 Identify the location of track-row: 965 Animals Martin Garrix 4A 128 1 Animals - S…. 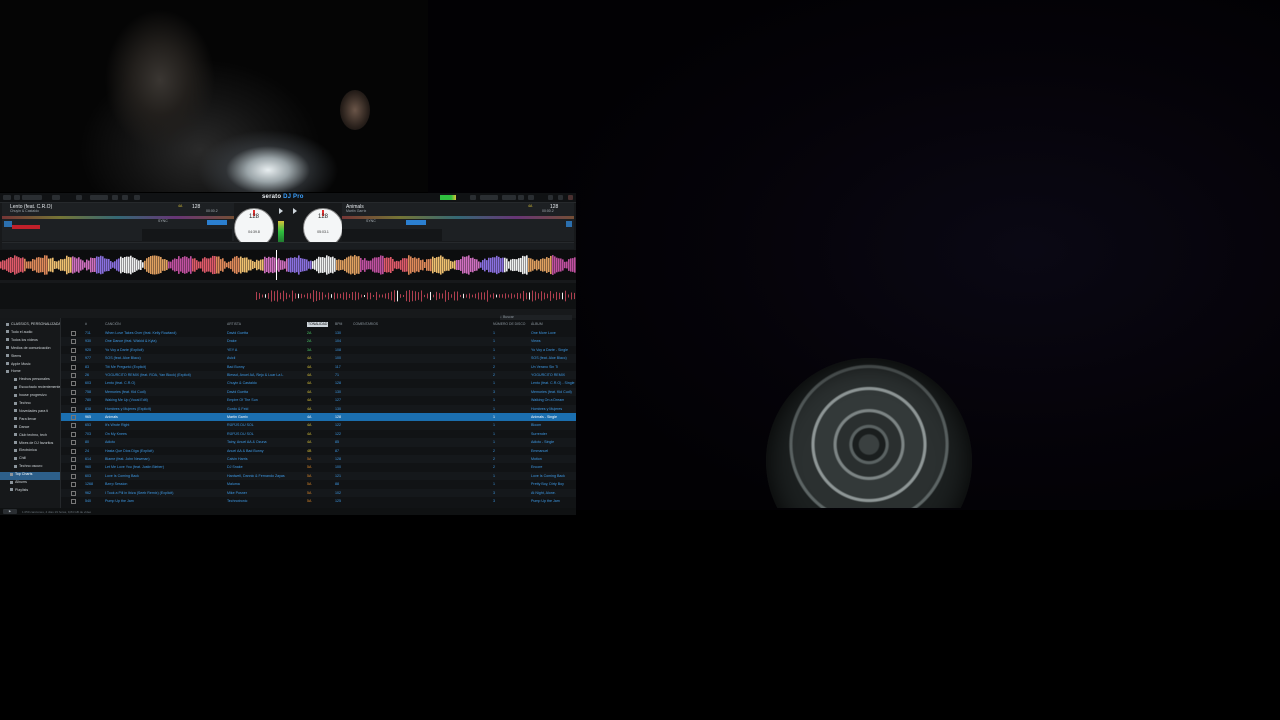
(318, 417).